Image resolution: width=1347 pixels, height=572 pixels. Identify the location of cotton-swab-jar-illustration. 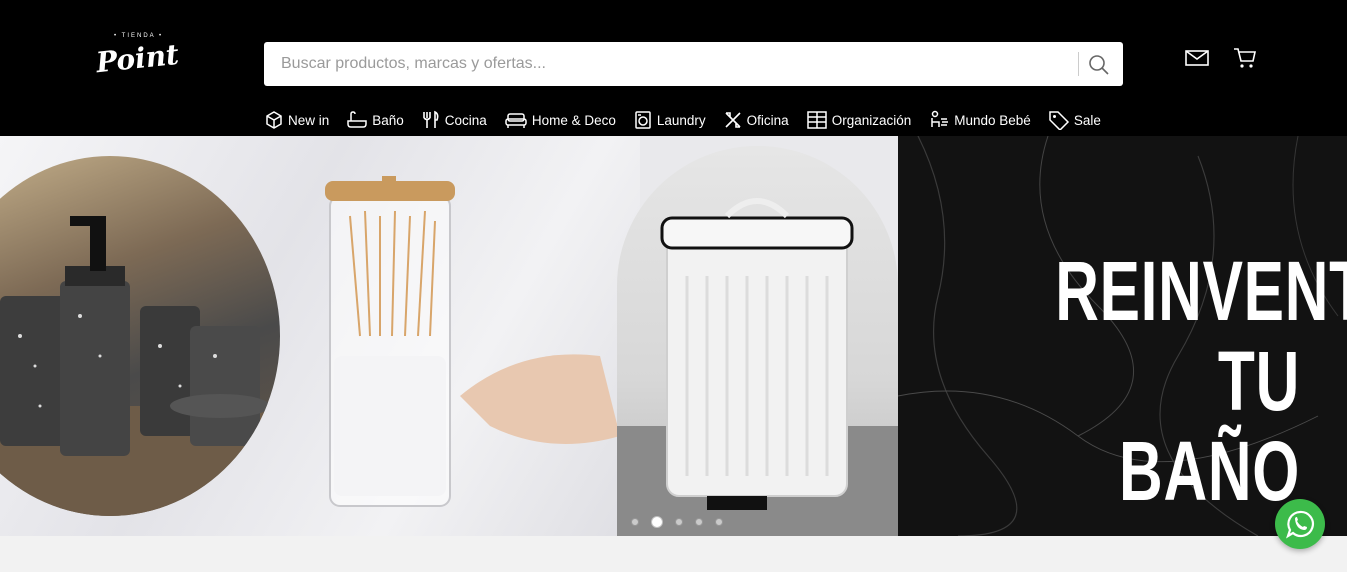
(472, 341).